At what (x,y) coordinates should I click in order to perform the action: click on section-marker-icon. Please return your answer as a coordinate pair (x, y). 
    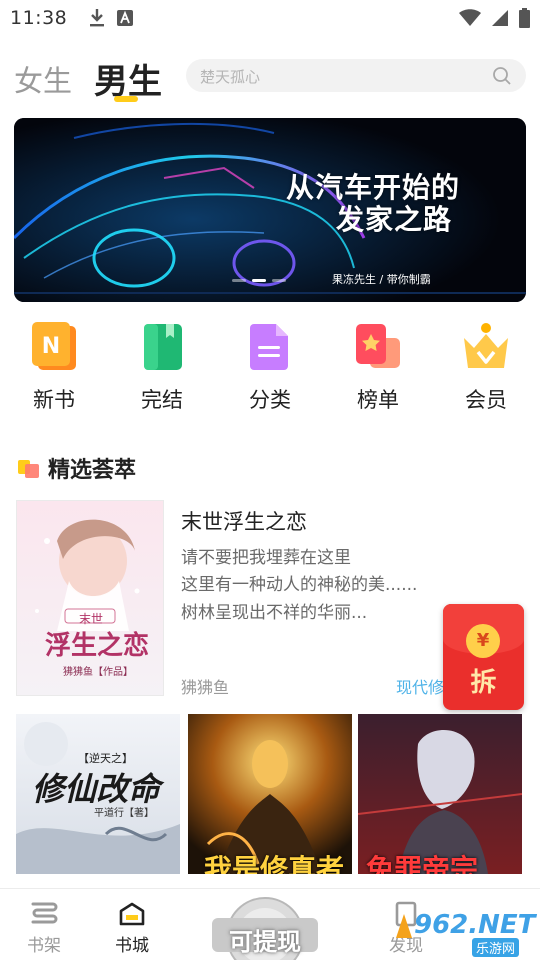
    Looking at the image, I should click on (28, 469).